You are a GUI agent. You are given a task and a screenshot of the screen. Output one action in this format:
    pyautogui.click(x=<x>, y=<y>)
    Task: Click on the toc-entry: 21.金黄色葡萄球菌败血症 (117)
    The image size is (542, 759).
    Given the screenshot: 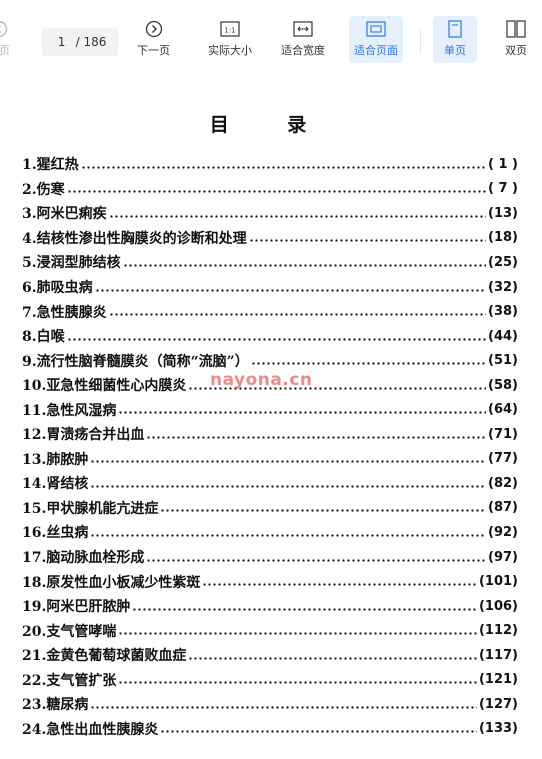 What is the action you would take?
    pyautogui.click(x=270, y=655)
    